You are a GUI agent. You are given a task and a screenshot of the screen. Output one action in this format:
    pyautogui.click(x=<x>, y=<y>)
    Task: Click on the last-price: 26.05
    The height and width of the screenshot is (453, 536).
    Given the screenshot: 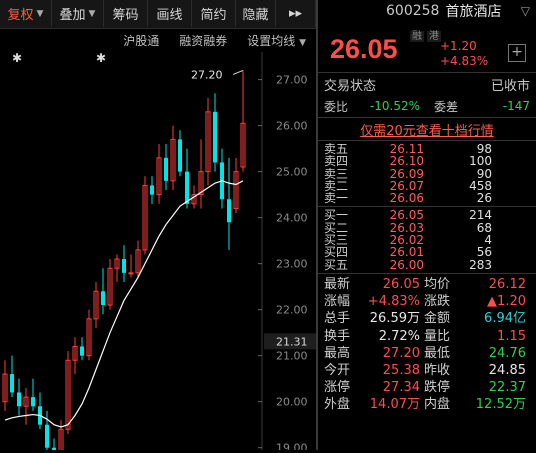 What is the action you would take?
    pyautogui.click(x=364, y=49)
    